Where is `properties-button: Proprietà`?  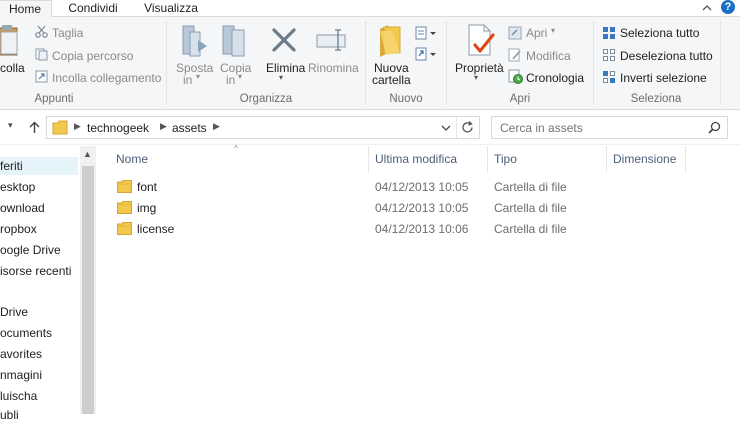
properties-button: Proprietà is located at coordinates (479, 68).